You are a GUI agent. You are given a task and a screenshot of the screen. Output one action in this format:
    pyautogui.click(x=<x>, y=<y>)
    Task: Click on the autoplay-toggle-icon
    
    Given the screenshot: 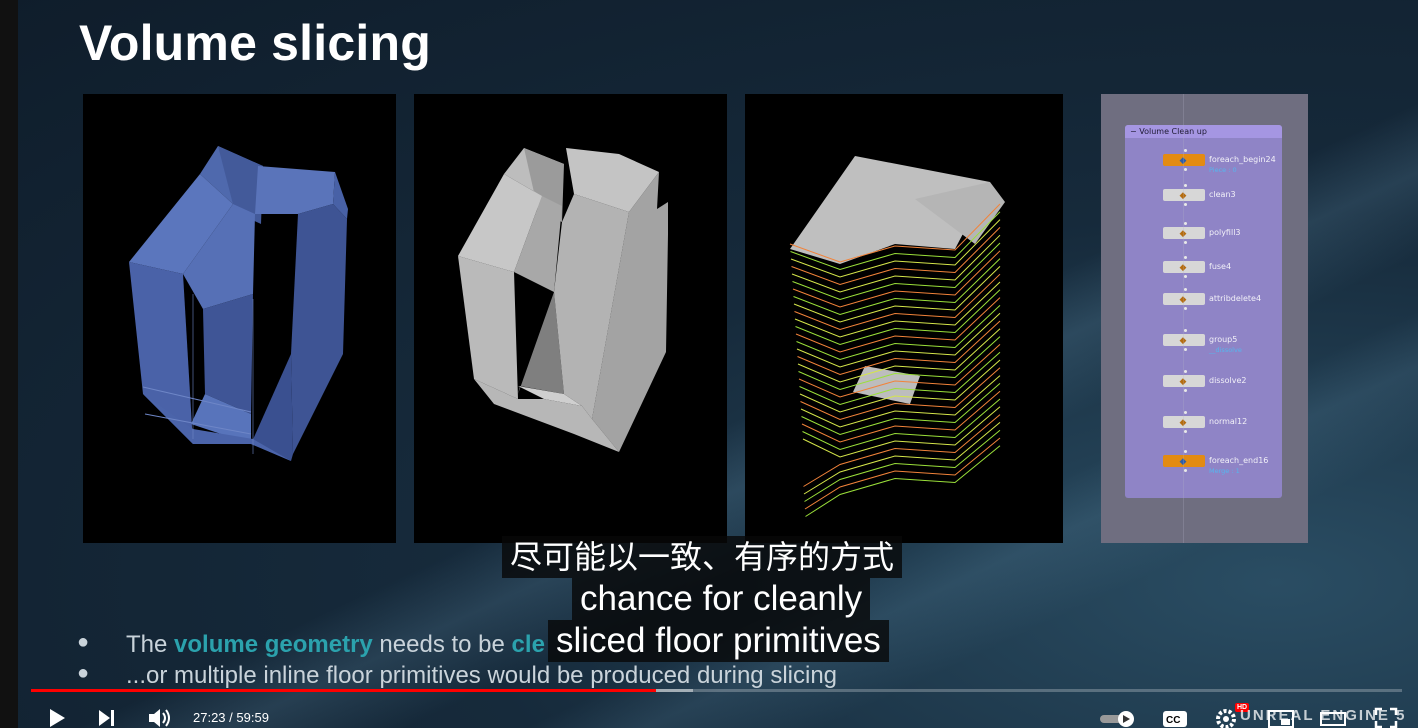 What is the action you would take?
    pyautogui.click(x=1119, y=719)
    